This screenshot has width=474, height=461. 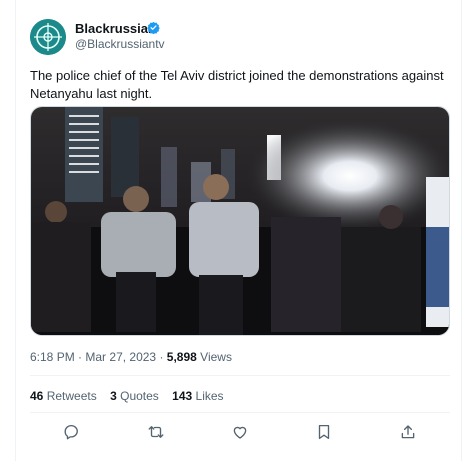 I want to click on retweet-button, so click(x=157, y=433).